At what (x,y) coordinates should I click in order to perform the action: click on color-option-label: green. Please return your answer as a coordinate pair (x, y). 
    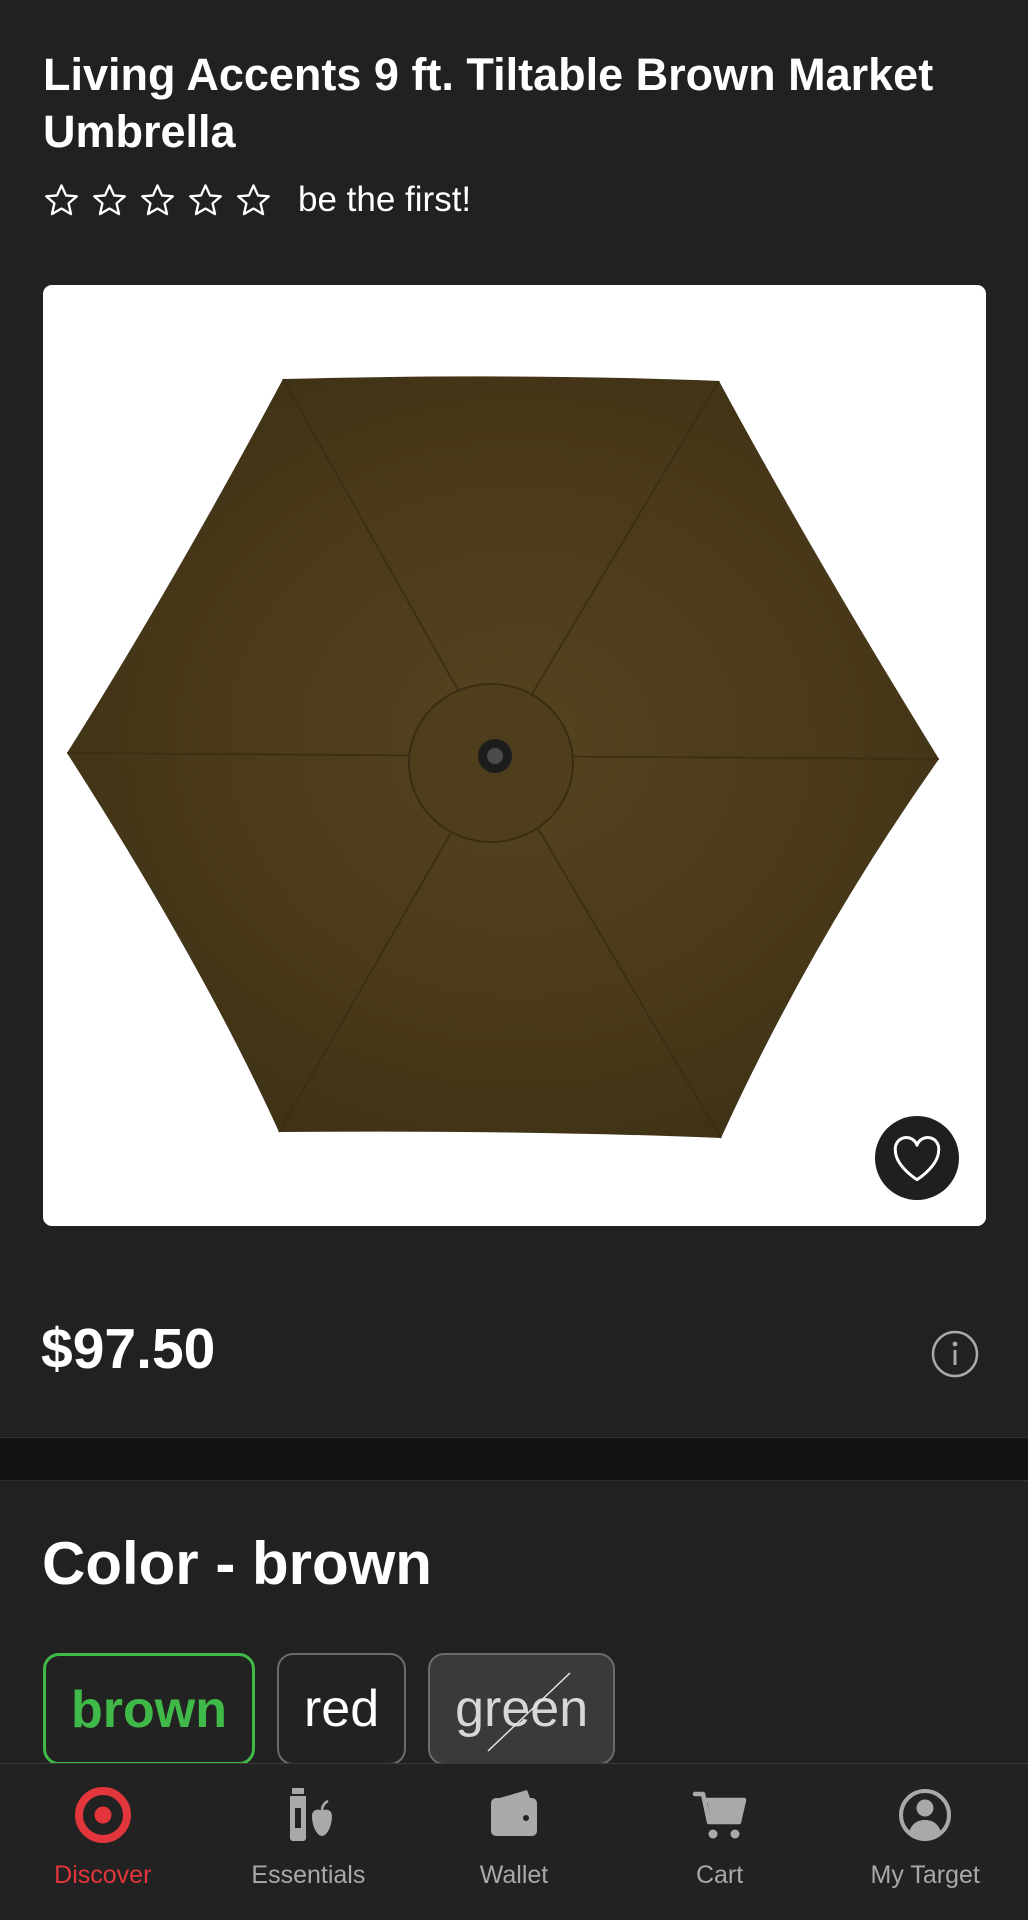
    Looking at the image, I should click on (522, 1709).